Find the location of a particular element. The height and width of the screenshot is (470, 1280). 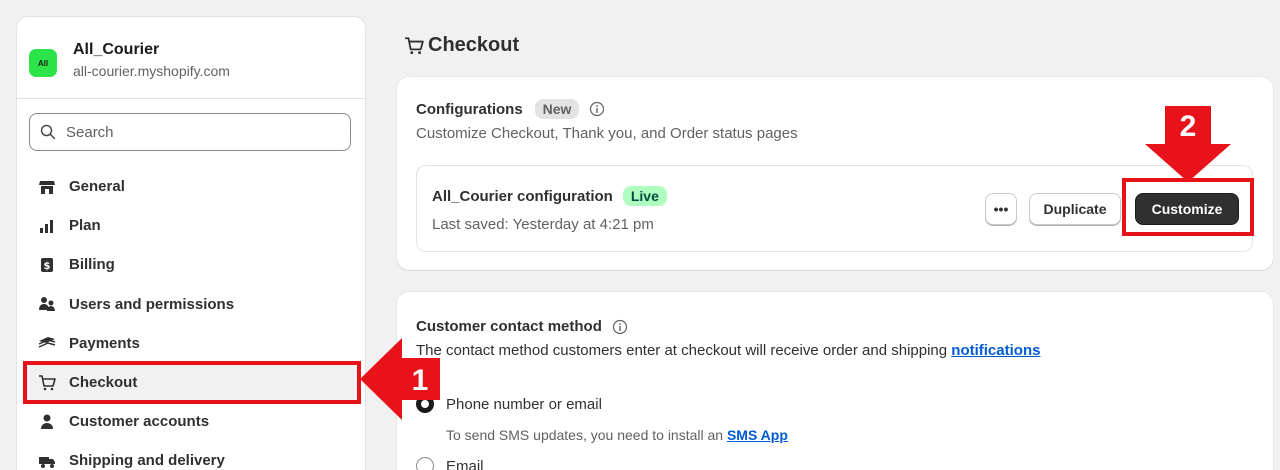

configuration-name: All_Courier configuration is located at coordinates (522, 196).